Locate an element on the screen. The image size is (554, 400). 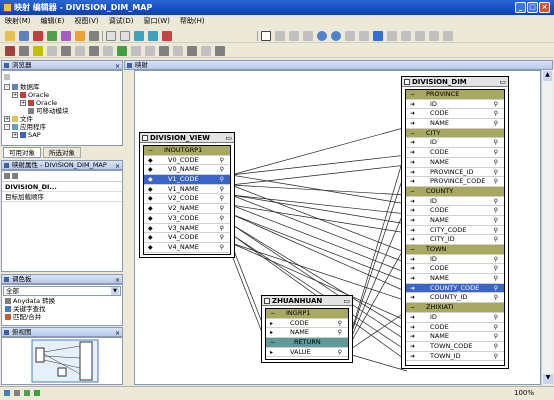
scroll-up-icon: ▲ is located at coordinates (547, 76).